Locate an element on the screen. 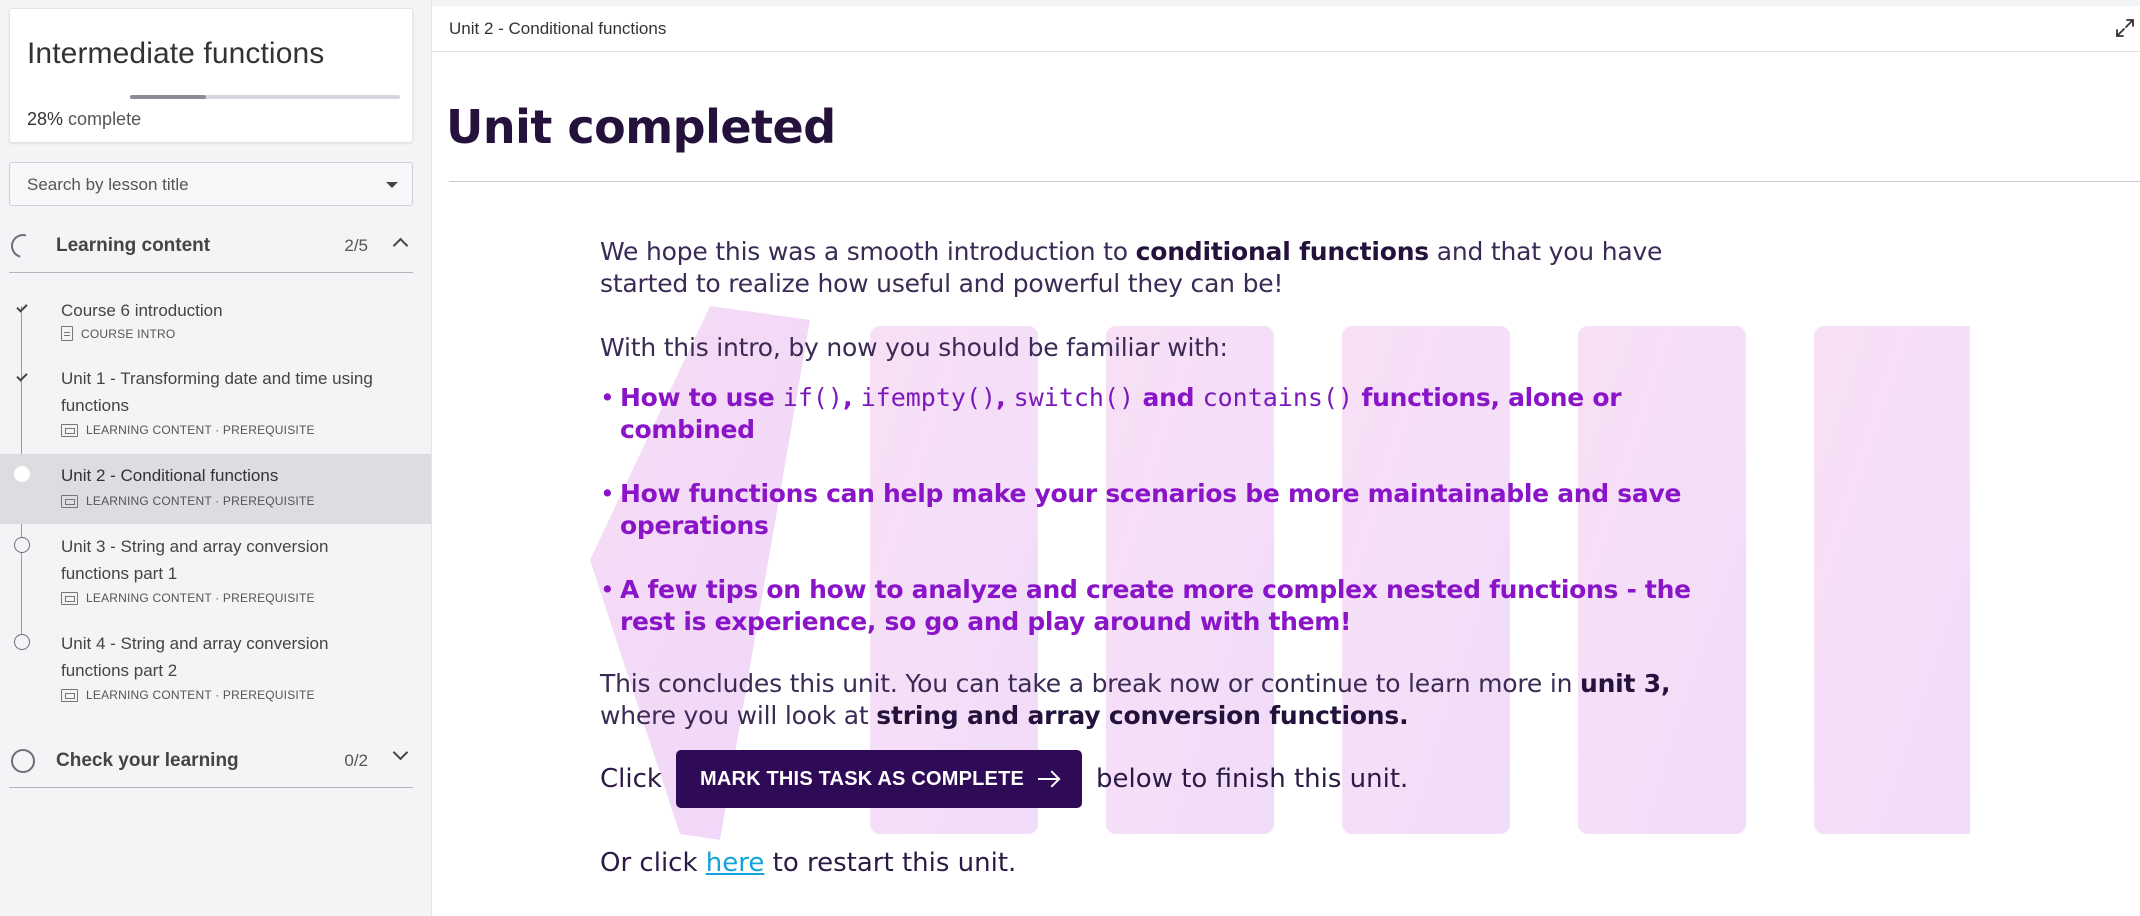 The height and width of the screenshot is (916, 2140). code-ifempty: ifempty() is located at coordinates (928, 397).